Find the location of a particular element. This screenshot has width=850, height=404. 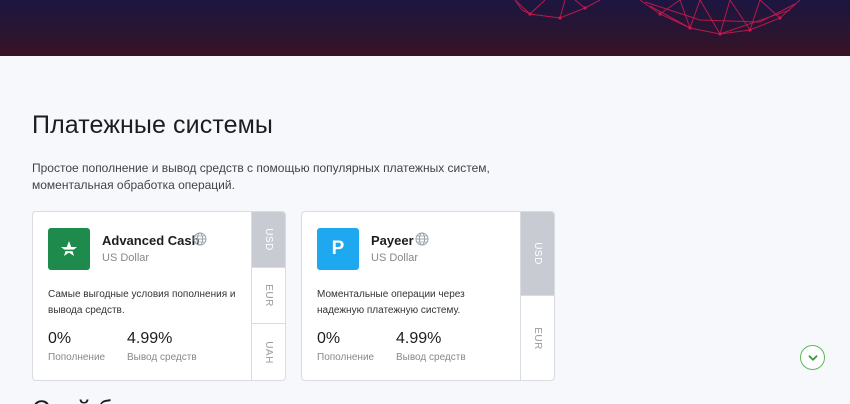

currency-tabs: USD EUR UAH is located at coordinates (268, 296).